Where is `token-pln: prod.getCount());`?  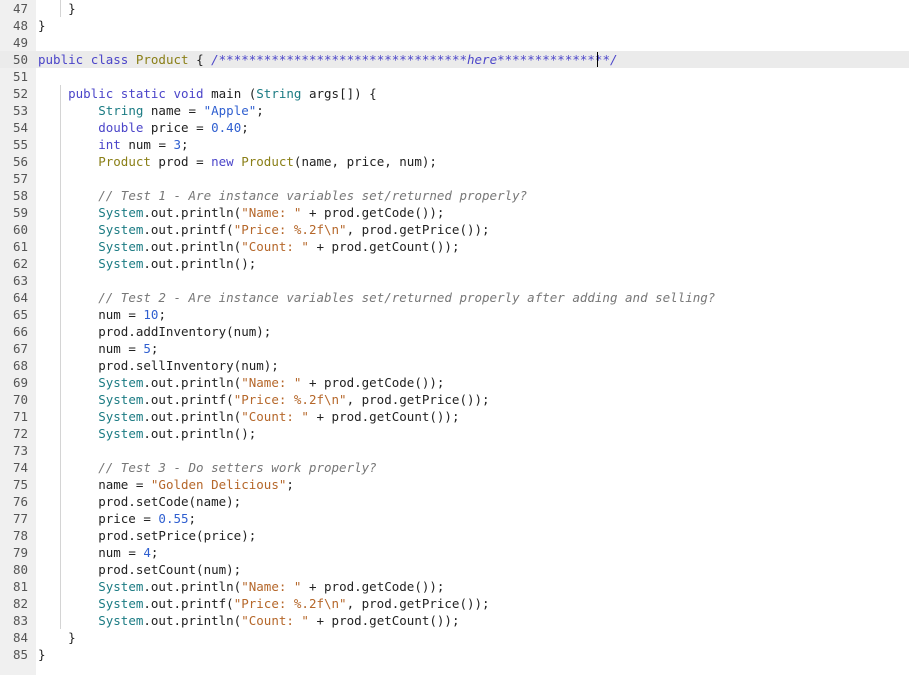
token-pln: prod.getCount()); is located at coordinates (392, 620).